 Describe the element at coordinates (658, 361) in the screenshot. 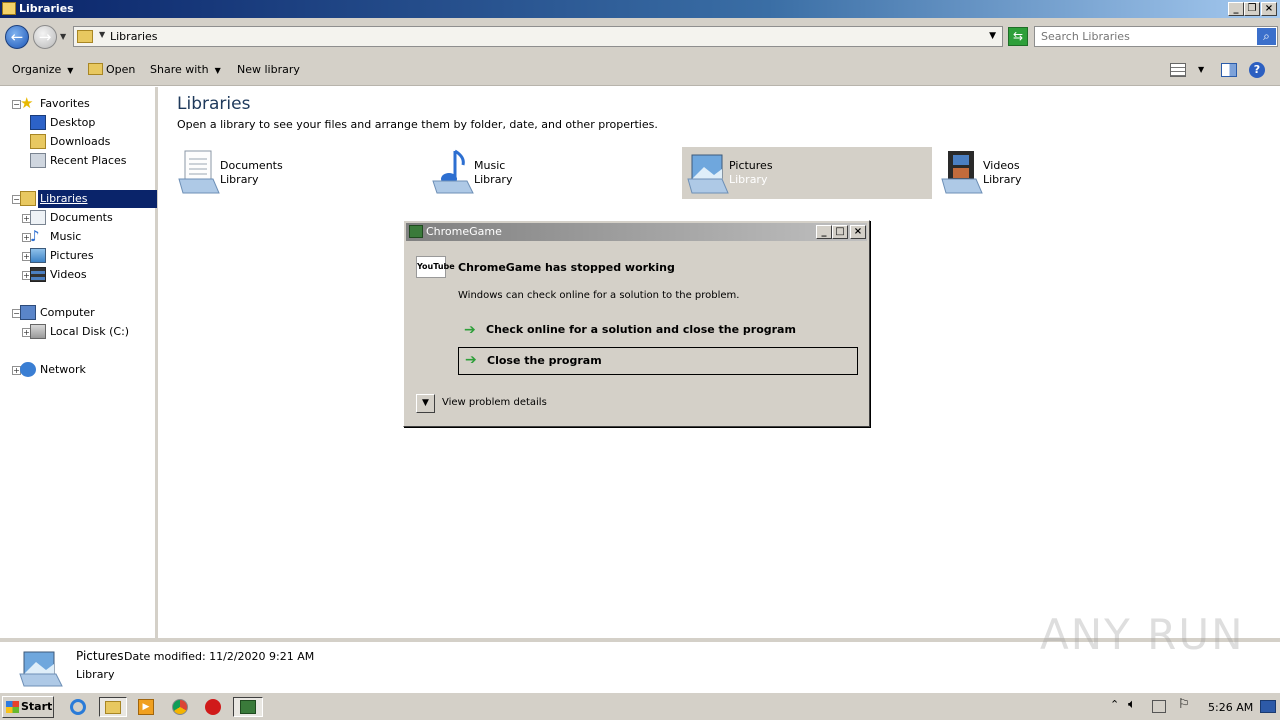

I see `close-program-option: ➔ Close the program` at that location.